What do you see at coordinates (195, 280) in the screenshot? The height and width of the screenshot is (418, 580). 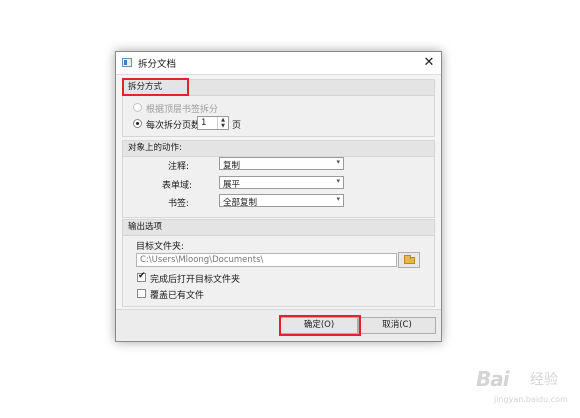 I see `open-after-label: 完成后打开目标文件夹` at bounding box center [195, 280].